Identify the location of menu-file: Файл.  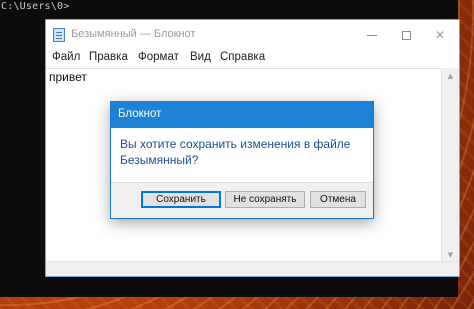
(66, 57).